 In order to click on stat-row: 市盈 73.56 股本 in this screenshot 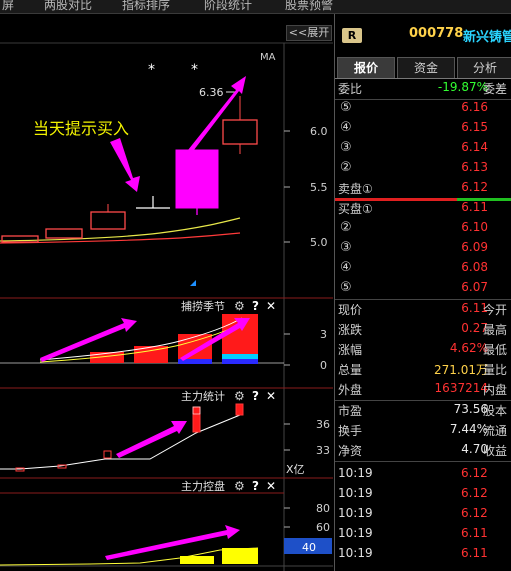, I will do `click(423, 412)`.